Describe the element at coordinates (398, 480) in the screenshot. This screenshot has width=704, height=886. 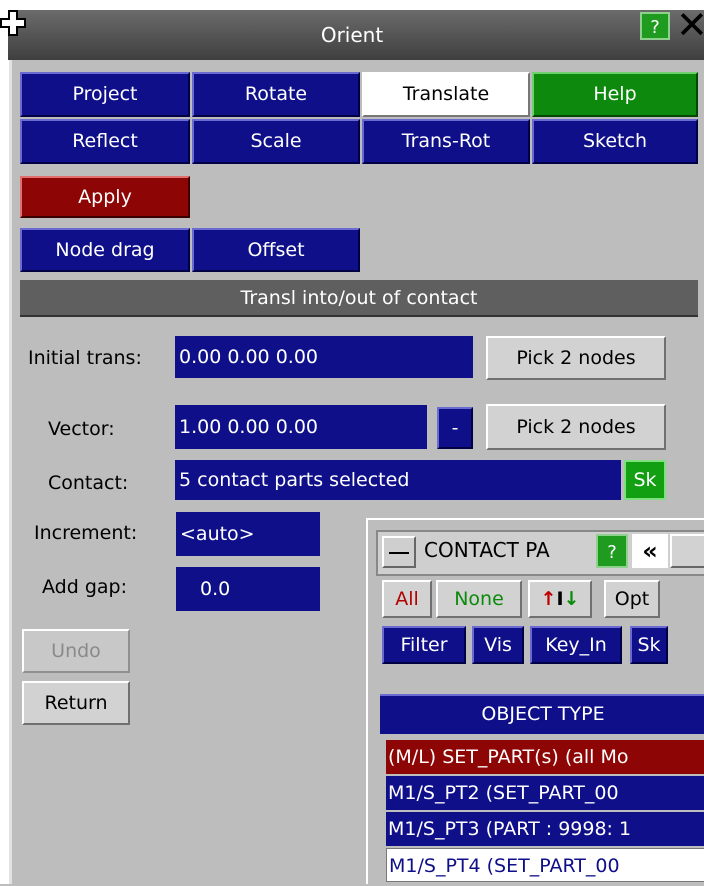
I see `contact-input: 5 contact parts selected` at that location.